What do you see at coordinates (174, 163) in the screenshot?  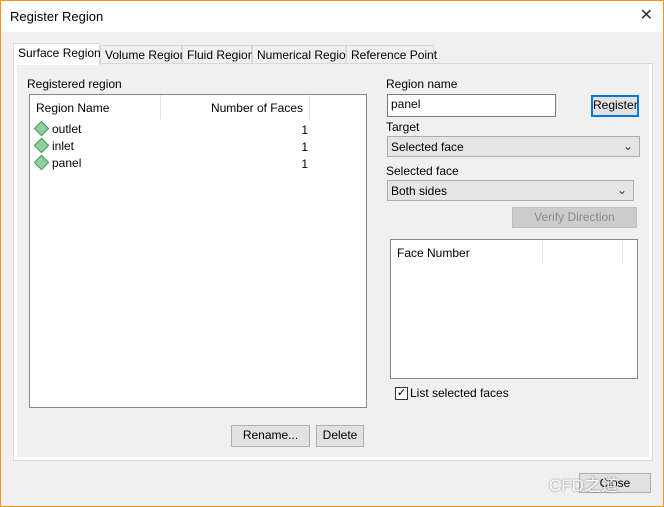 I see `list-item: panel 1` at bounding box center [174, 163].